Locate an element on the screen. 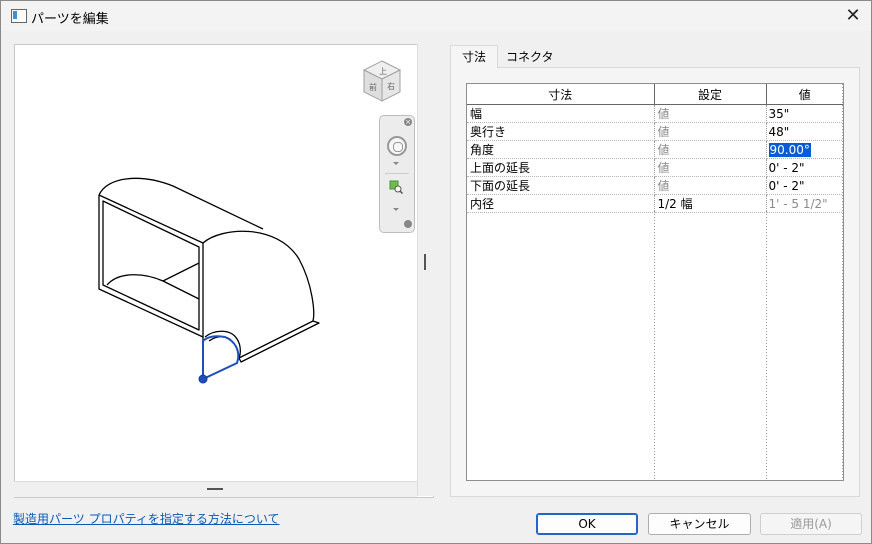 This screenshot has height=544, width=872. table-row: 幅 値 35" is located at coordinates (655, 113).